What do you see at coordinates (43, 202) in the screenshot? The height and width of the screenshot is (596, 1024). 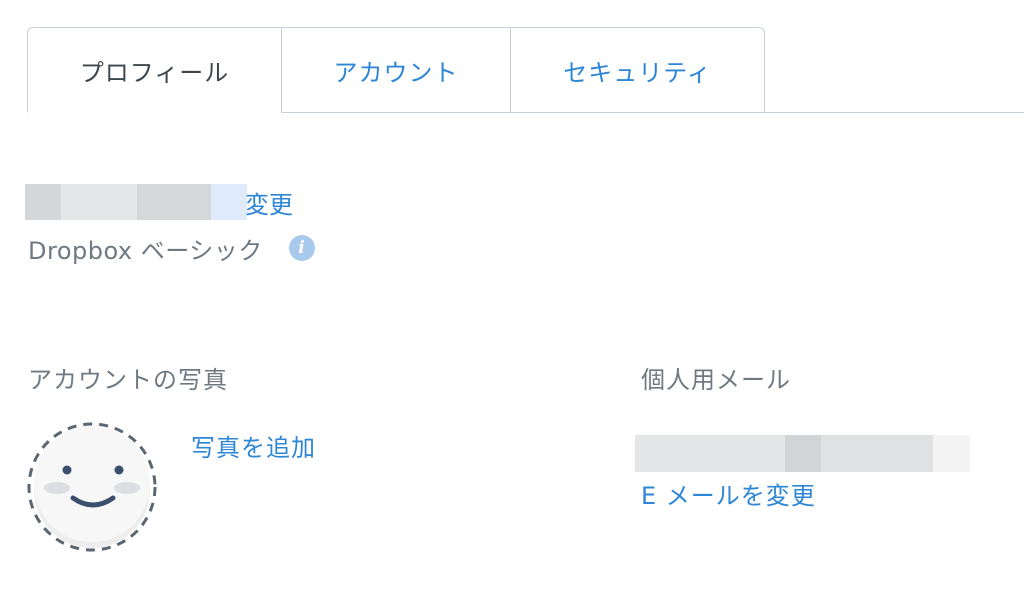 I see `redacted-name` at bounding box center [43, 202].